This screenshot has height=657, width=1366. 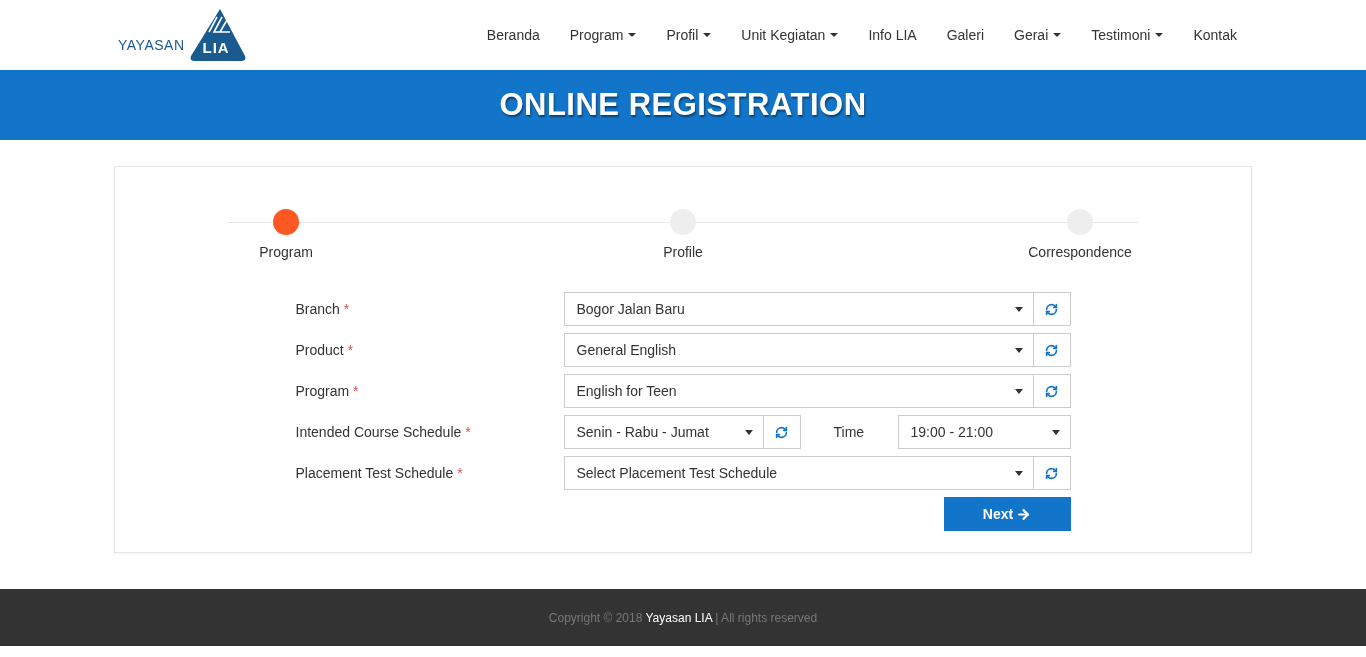 What do you see at coordinates (683, 252) in the screenshot?
I see `step-label: Profile` at bounding box center [683, 252].